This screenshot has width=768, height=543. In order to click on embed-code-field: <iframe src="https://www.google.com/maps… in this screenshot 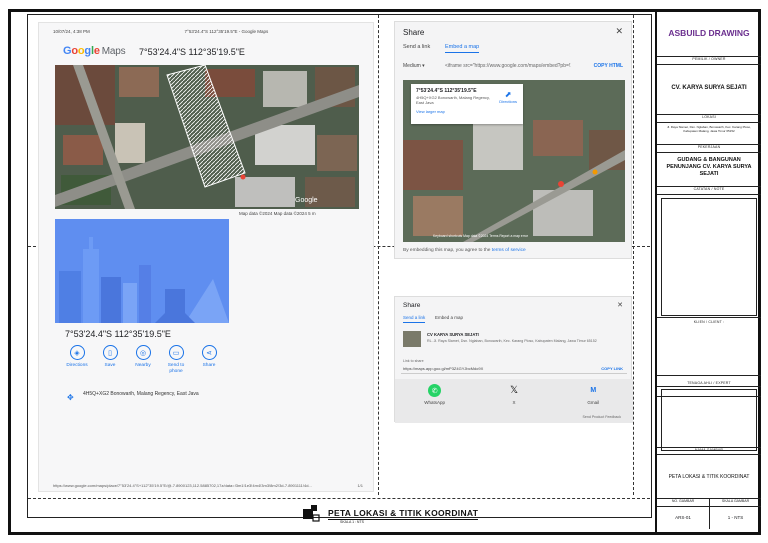, I will do `click(508, 66)`.